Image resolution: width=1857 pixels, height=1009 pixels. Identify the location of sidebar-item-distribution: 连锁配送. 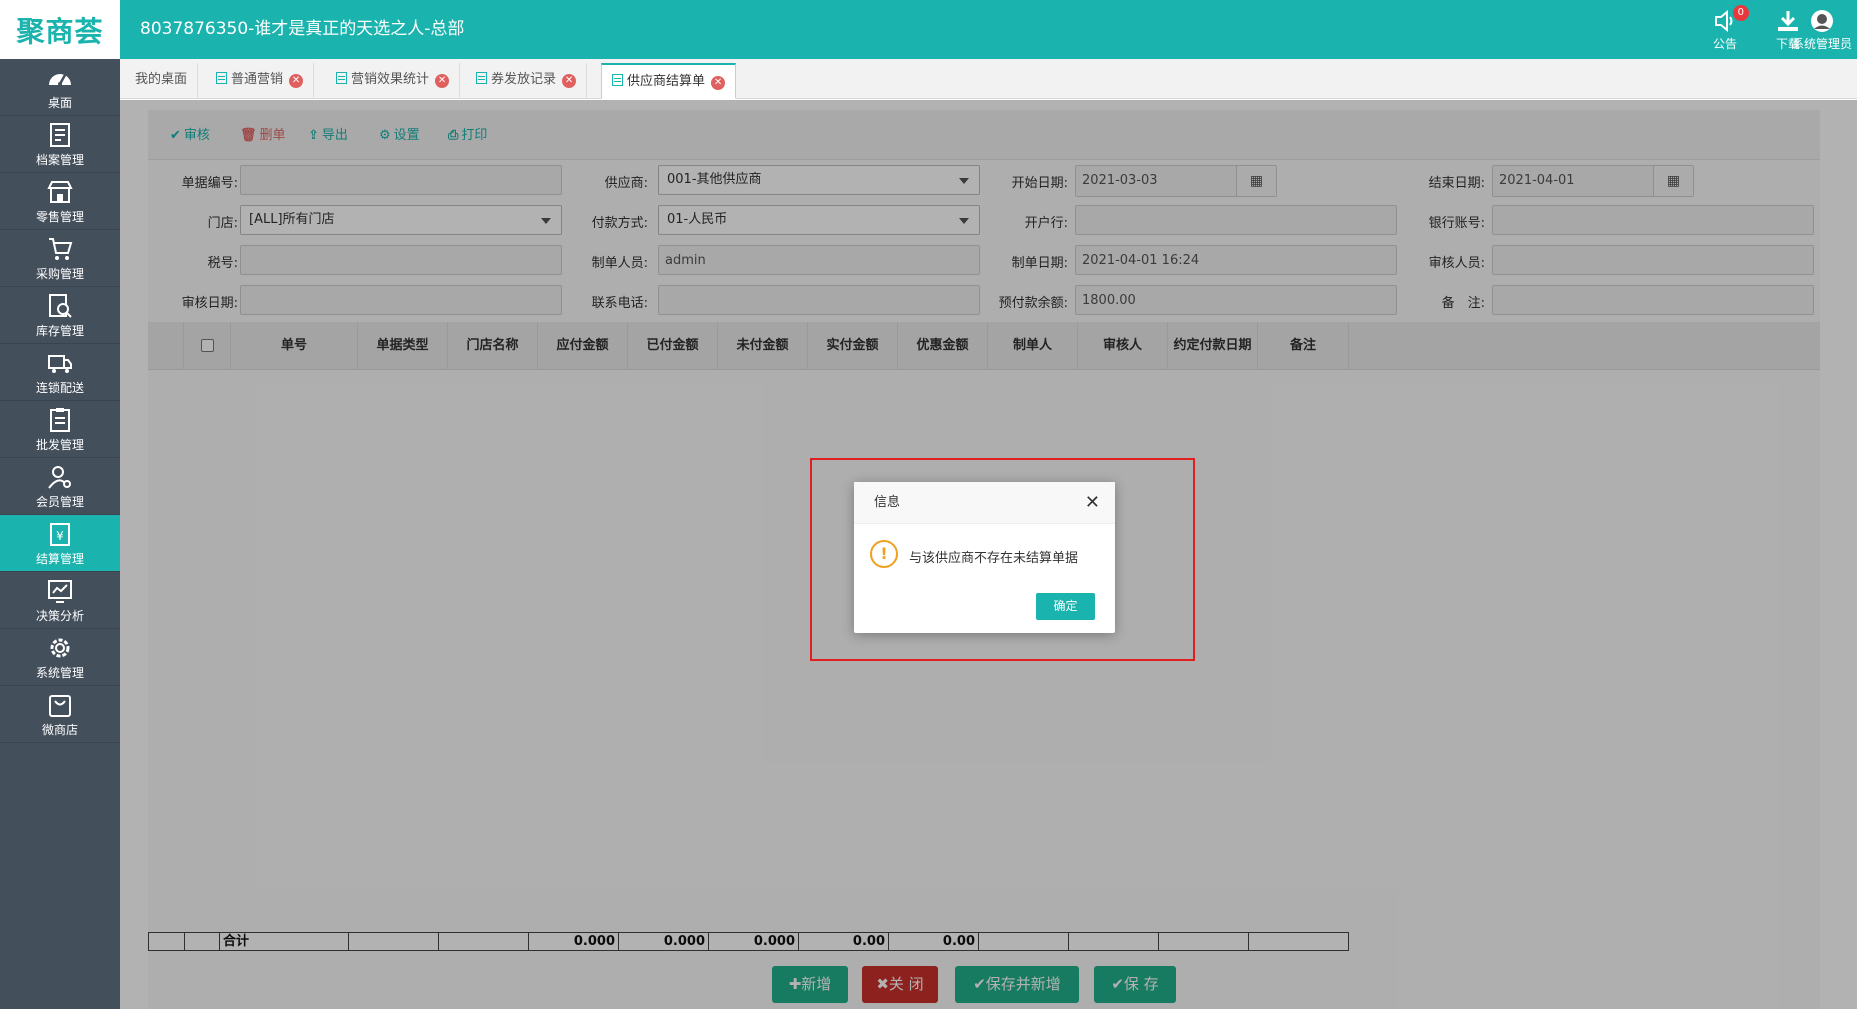
(60, 372).